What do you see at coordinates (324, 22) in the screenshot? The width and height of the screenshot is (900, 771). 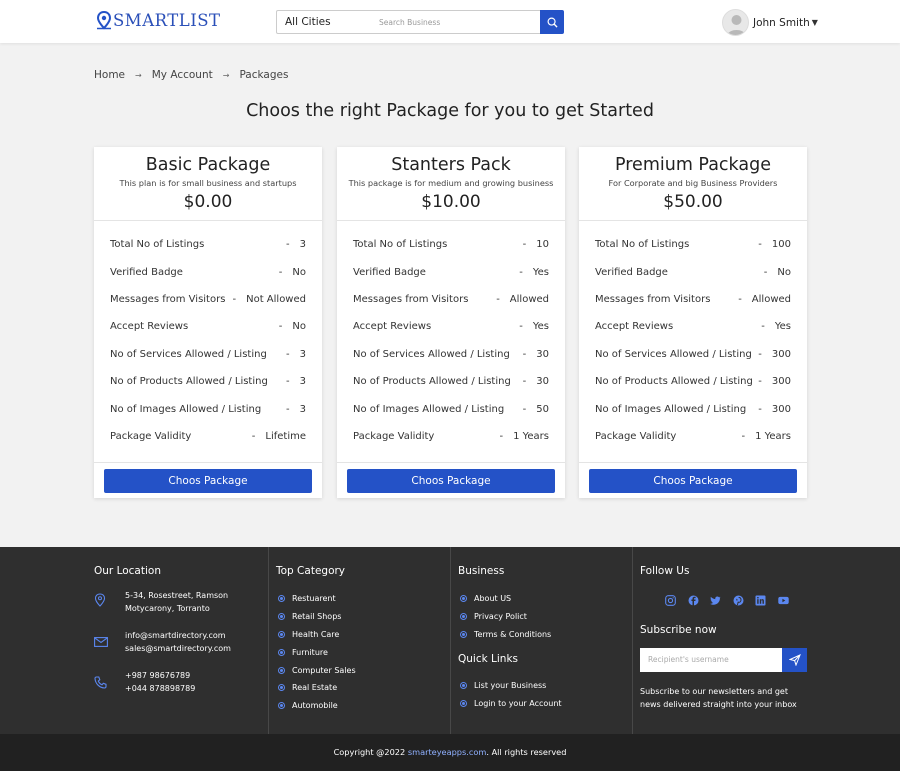 I see `city-select: All Cities` at bounding box center [324, 22].